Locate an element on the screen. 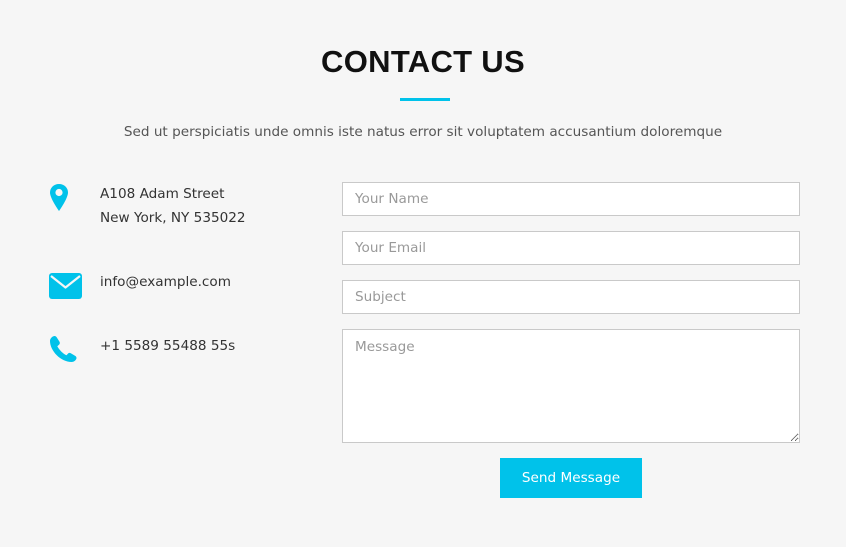 The height and width of the screenshot is (547, 846). map-pin-icon is located at coordinates (66, 198).